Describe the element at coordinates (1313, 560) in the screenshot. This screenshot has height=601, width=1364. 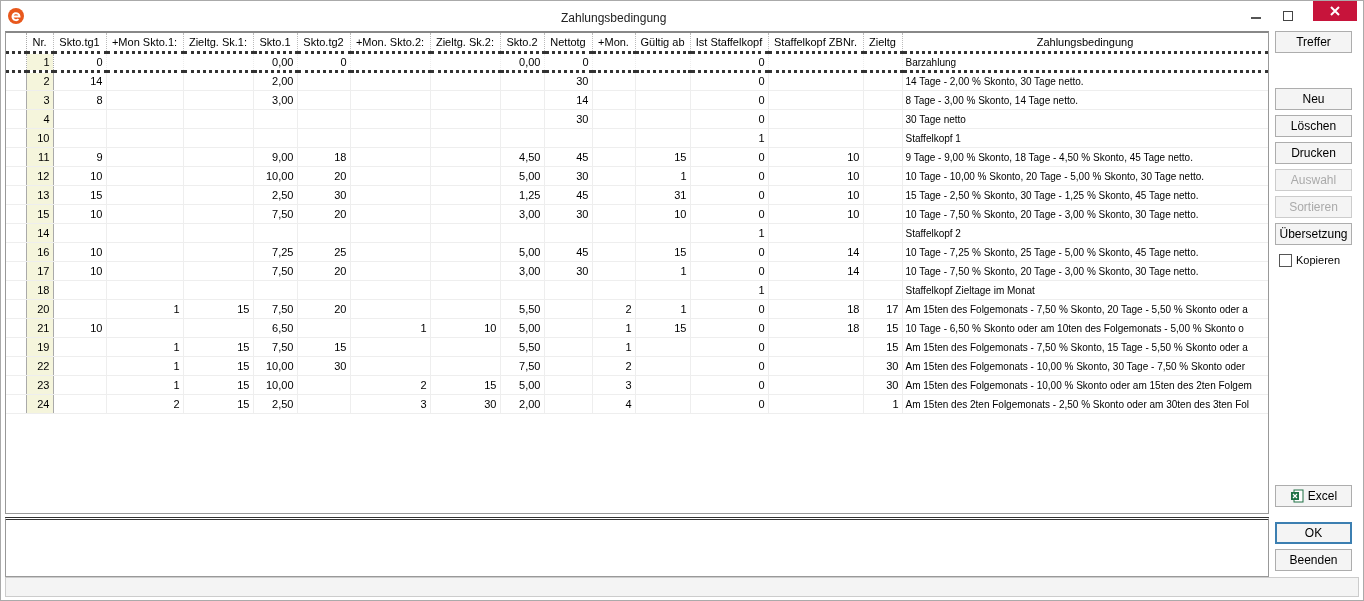
I see `action-button: Beenden` at that location.